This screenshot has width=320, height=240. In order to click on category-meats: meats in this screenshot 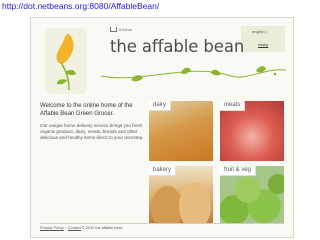, I will do `click(252, 131)`.